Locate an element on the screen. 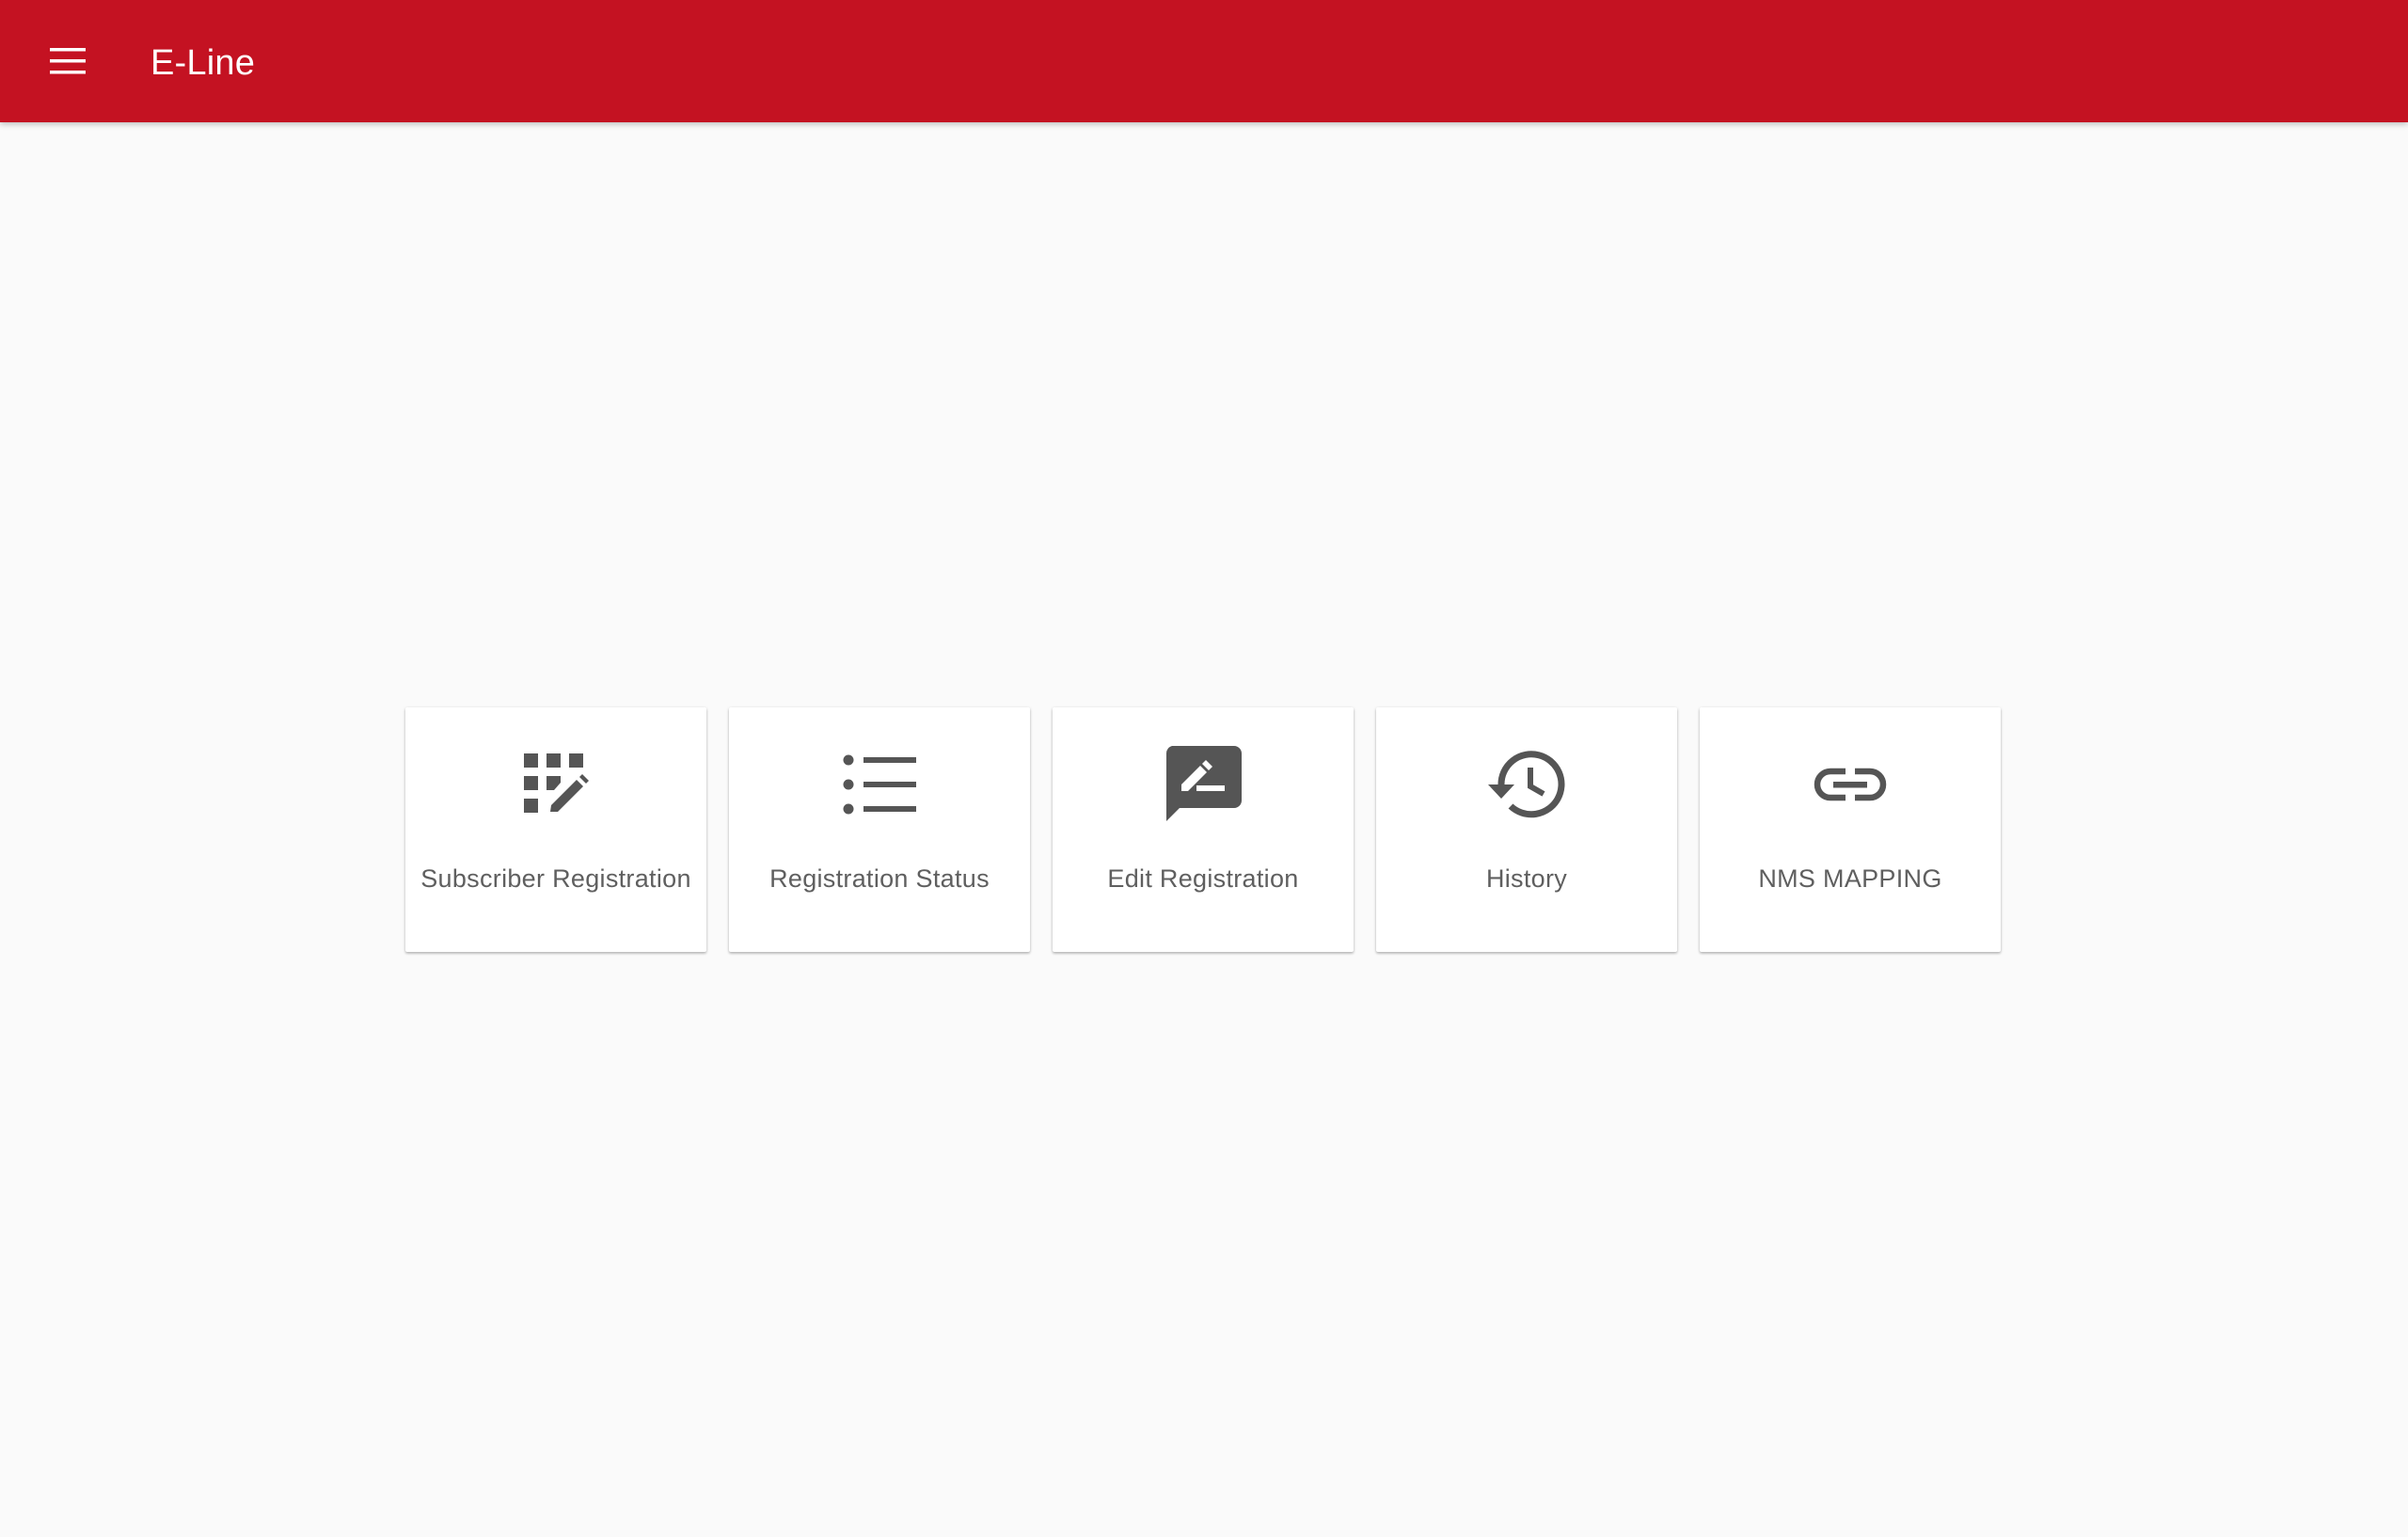 The image size is (2408, 1537). tile-label: History is located at coordinates (1526, 878).